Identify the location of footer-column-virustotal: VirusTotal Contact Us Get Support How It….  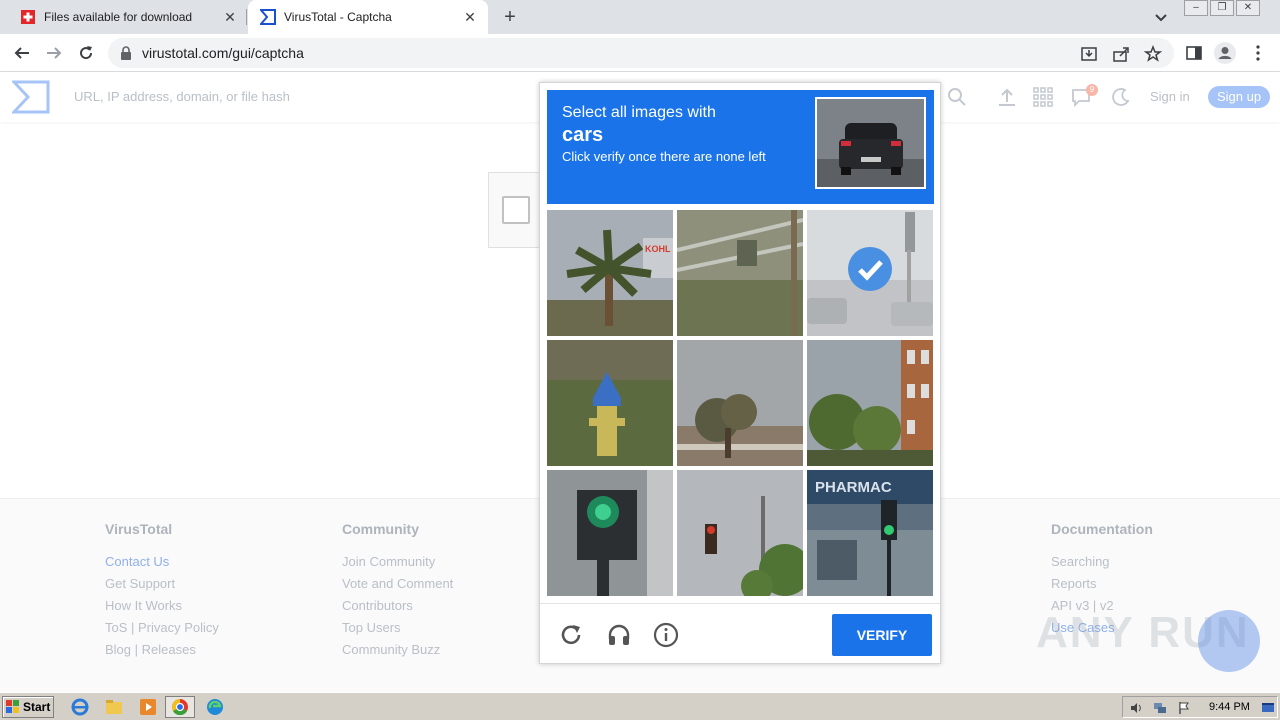
(162, 591).